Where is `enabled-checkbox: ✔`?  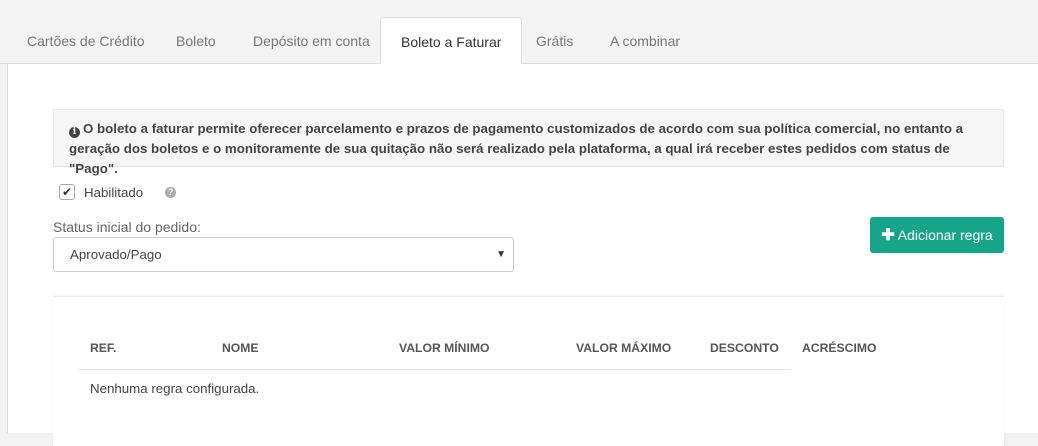 enabled-checkbox: ✔ is located at coordinates (67, 192).